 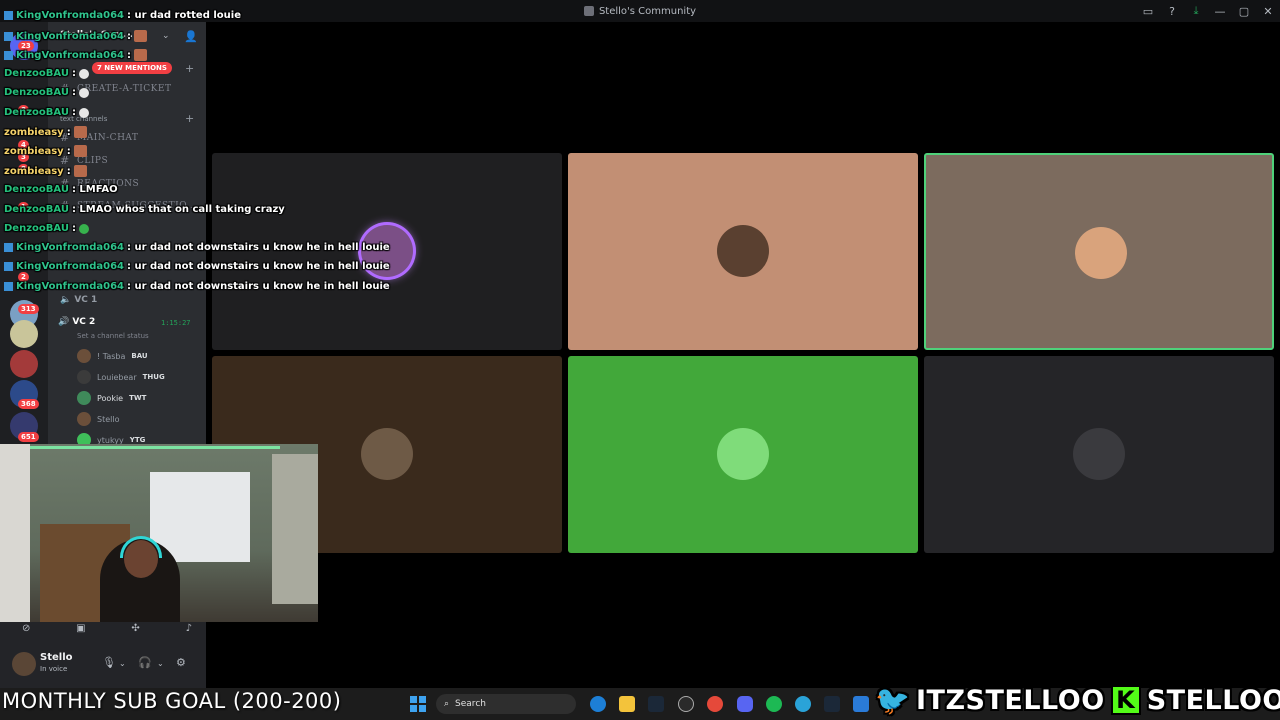 What do you see at coordinates (774, 704) in the screenshot?
I see `spotify-icon` at bounding box center [774, 704].